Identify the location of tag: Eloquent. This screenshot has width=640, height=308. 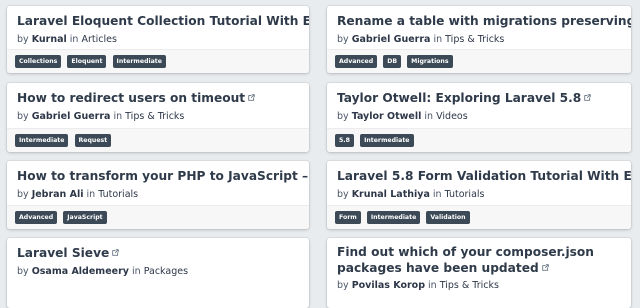
(87, 61).